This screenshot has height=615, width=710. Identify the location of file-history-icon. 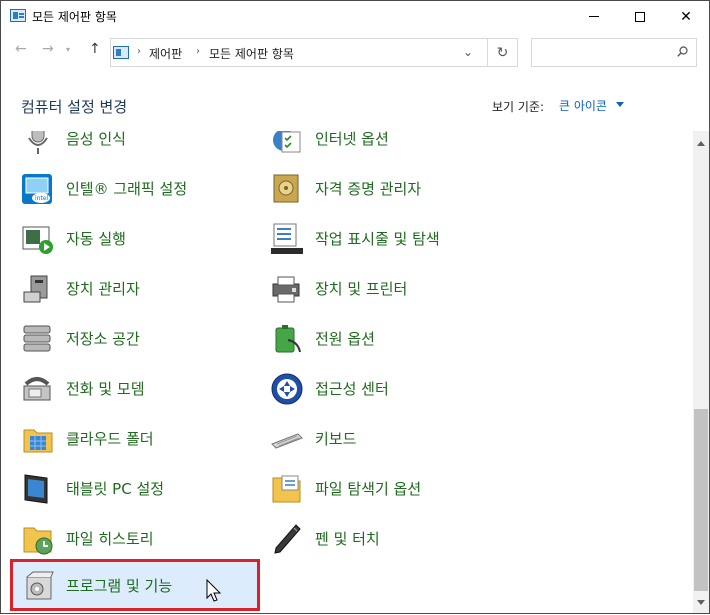
(38, 541).